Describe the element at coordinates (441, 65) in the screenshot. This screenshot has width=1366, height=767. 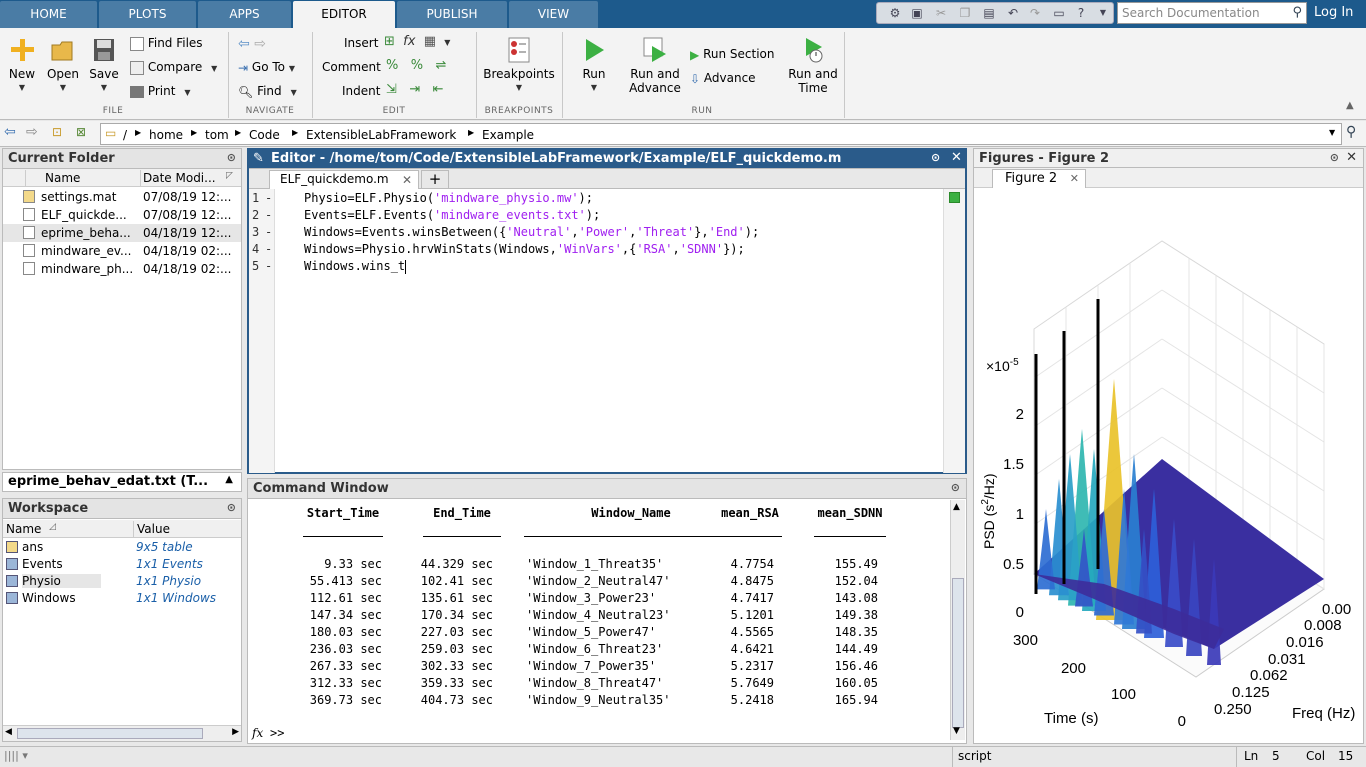
I see `wrap-comments-icon: ⇌` at that location.